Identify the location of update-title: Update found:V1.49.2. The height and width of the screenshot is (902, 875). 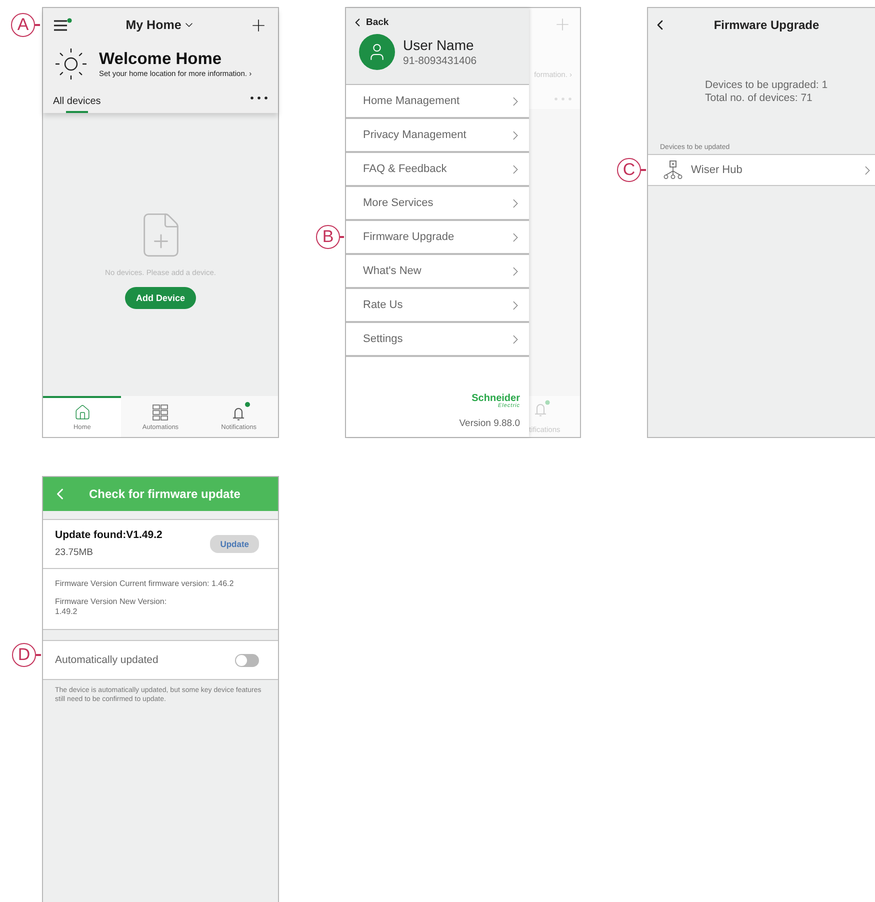
(108, 535).